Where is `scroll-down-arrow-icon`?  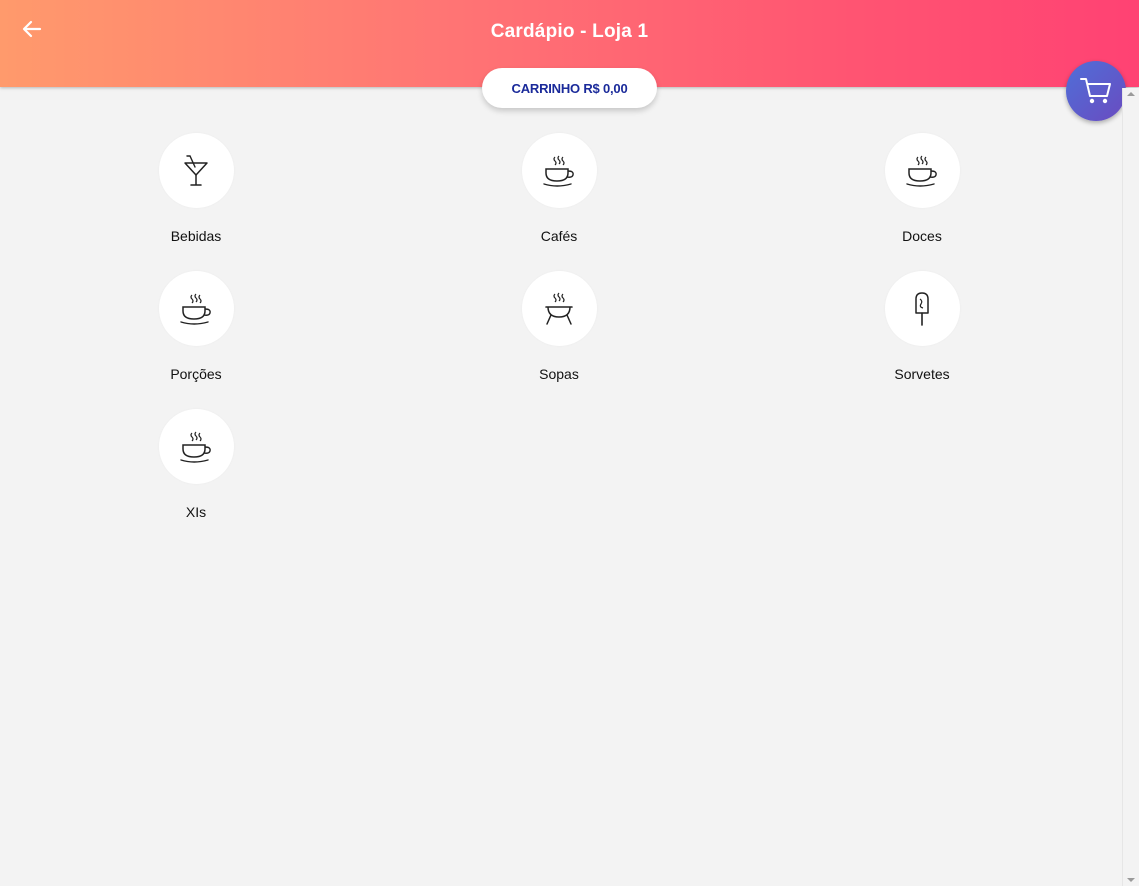
scroll-down-arrow-icon is located at coordinates (1131, 880).